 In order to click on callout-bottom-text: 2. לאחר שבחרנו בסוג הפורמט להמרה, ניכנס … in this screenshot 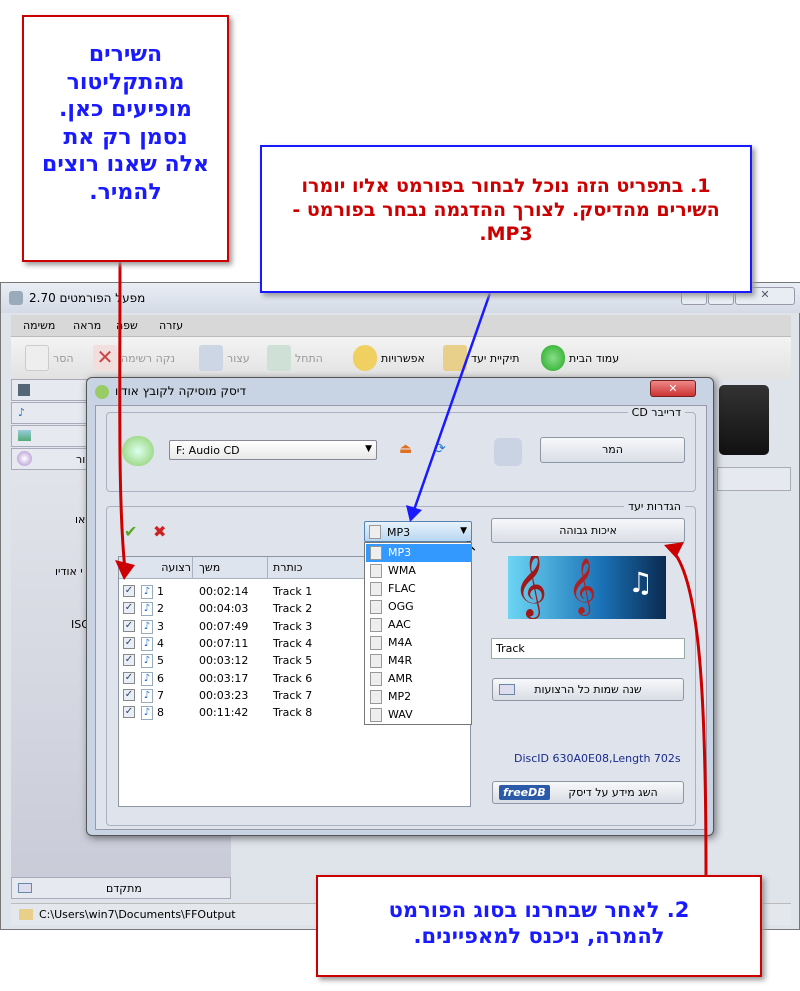, I will do `click(539, 923)`.